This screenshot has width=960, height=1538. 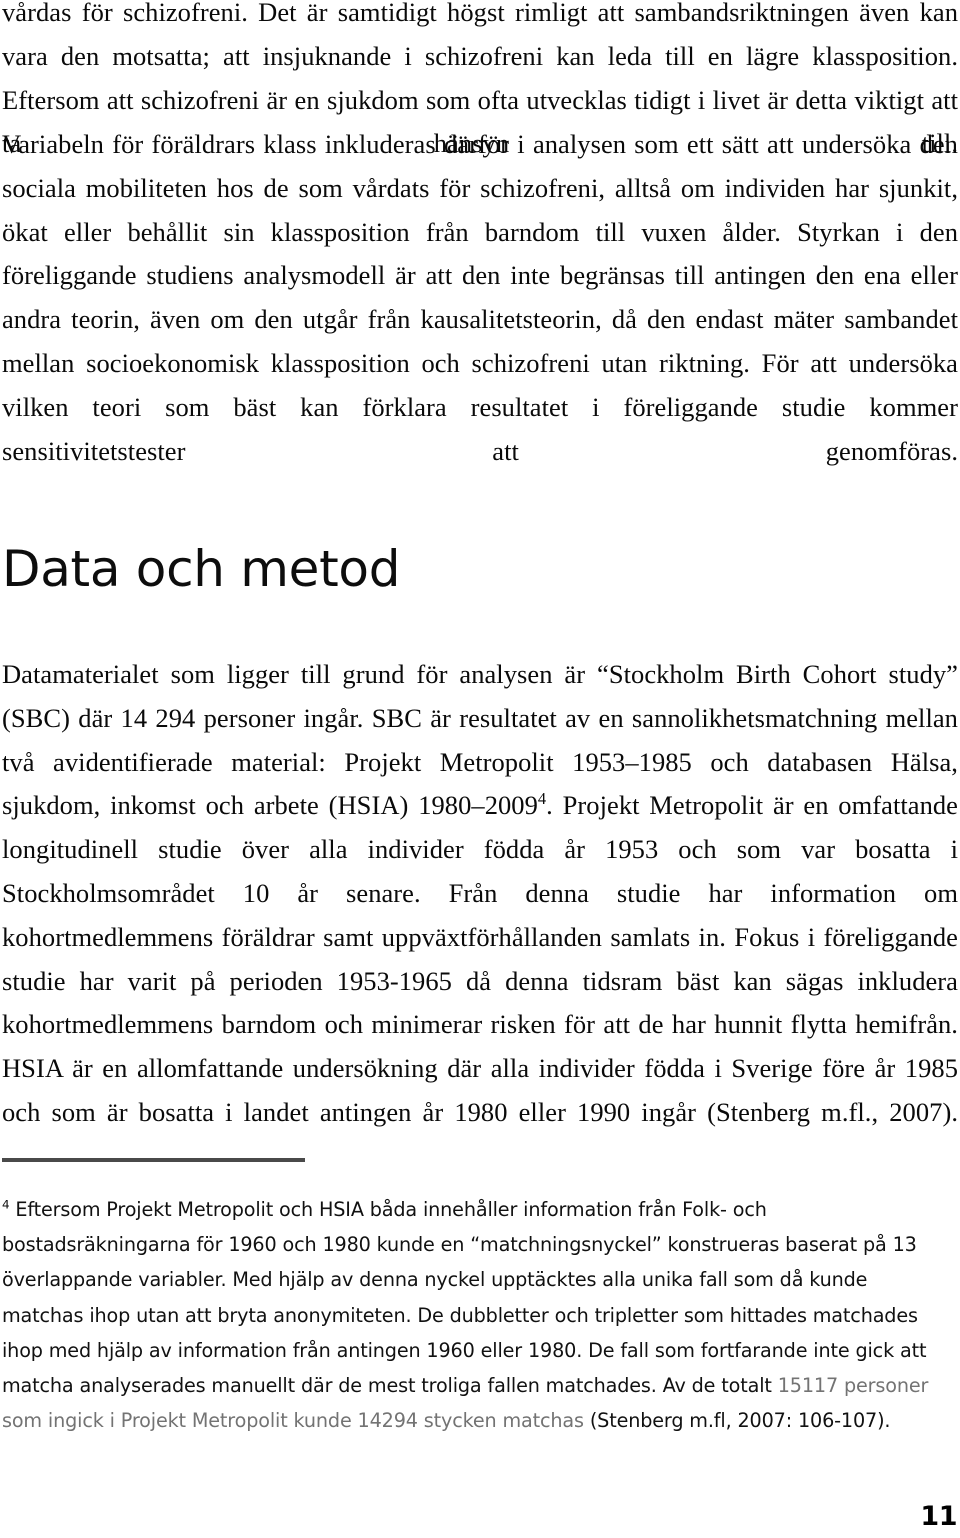 I want to click on page-title: Data och metod, so click(x=201, y=568).